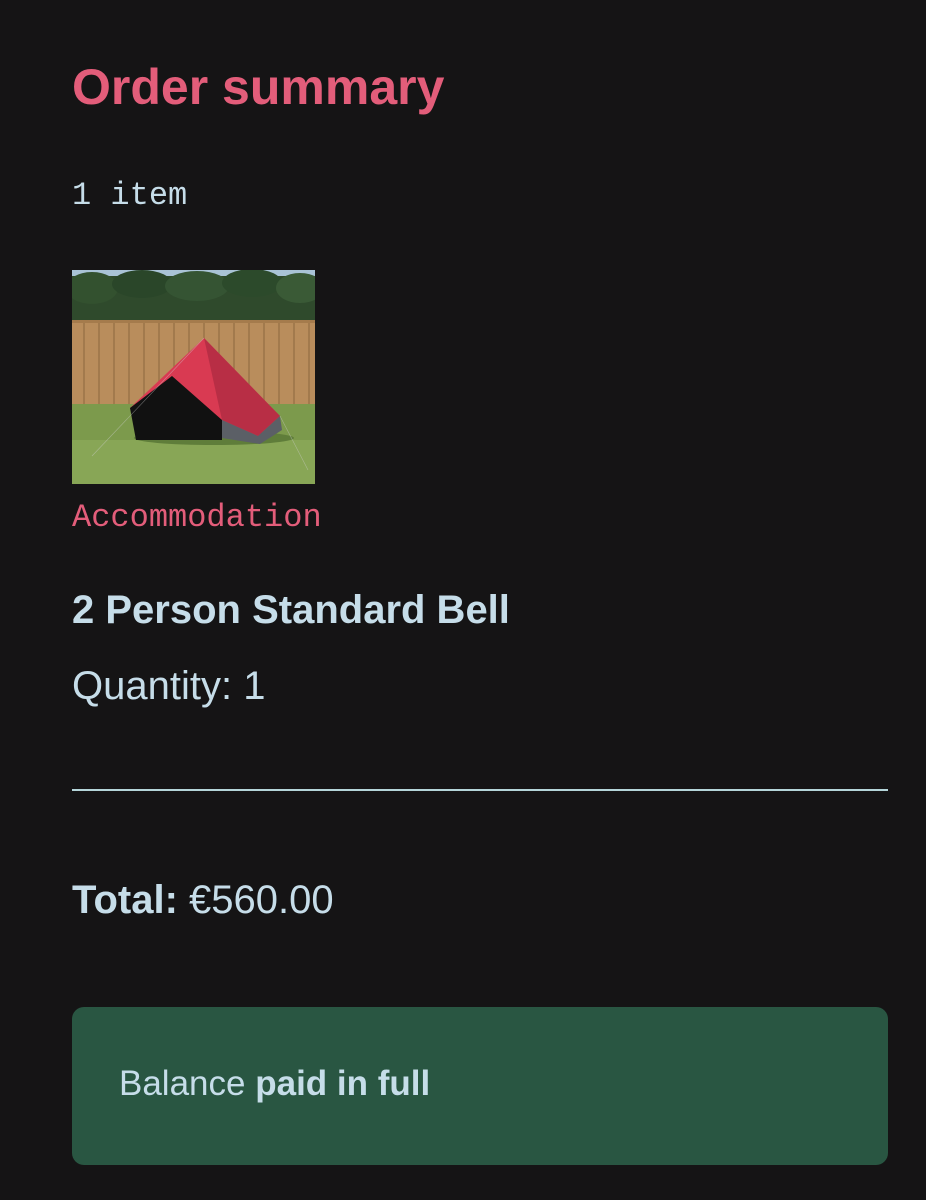  What do you see at coordinates (480, 790) in the screenshot?
I see `divider` at bounding box center [480, 790].